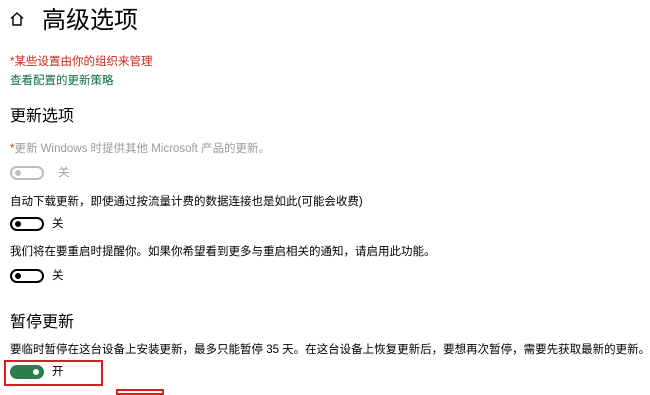  What do you see at coordinates (64, 173) in the screenshot?
I see `other-products-toggle-state: 关` at bounding box center [64, 173].